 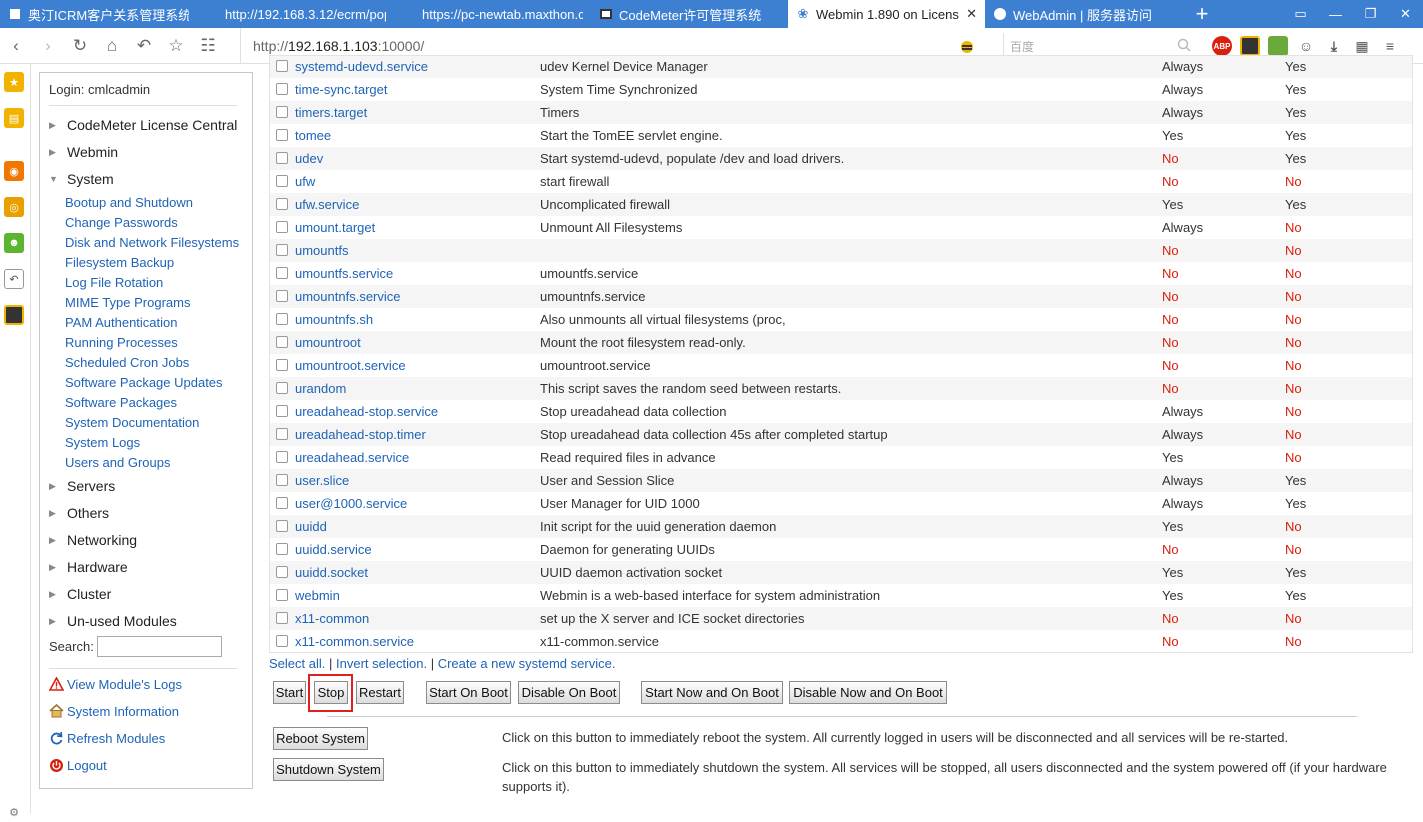 I want to click on sidebar-item-system-13: Users and Groups, so click(x=118, y=462).